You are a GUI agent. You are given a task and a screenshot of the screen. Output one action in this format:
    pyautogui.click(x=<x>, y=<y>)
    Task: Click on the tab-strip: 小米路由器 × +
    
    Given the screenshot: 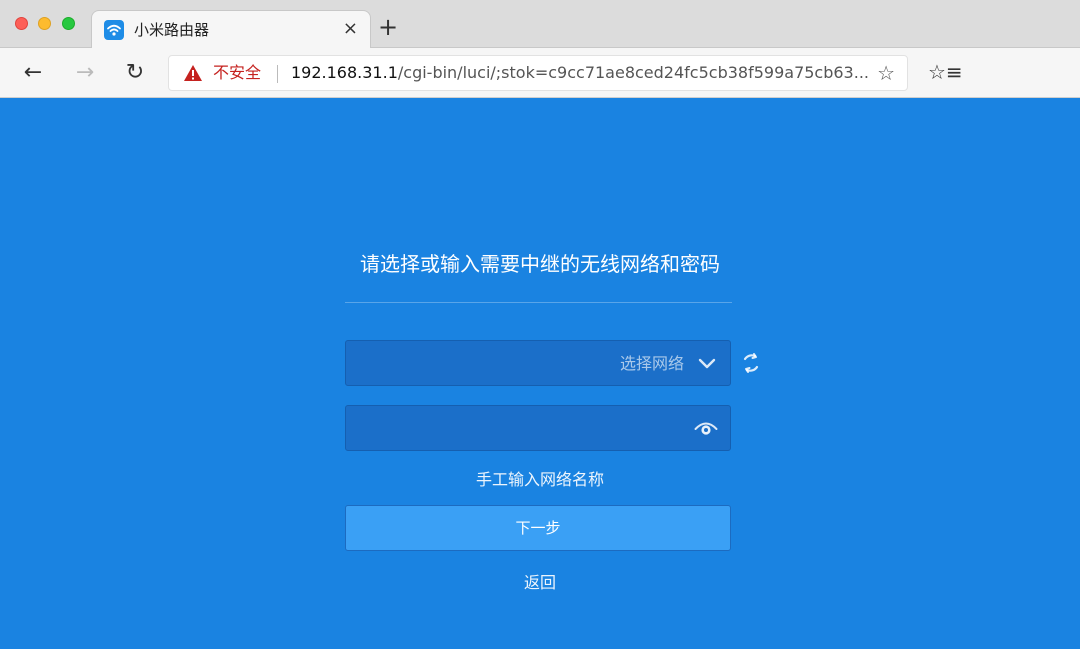 What is the action you would take?
    pyautogui.click(x=540, y=24)
    